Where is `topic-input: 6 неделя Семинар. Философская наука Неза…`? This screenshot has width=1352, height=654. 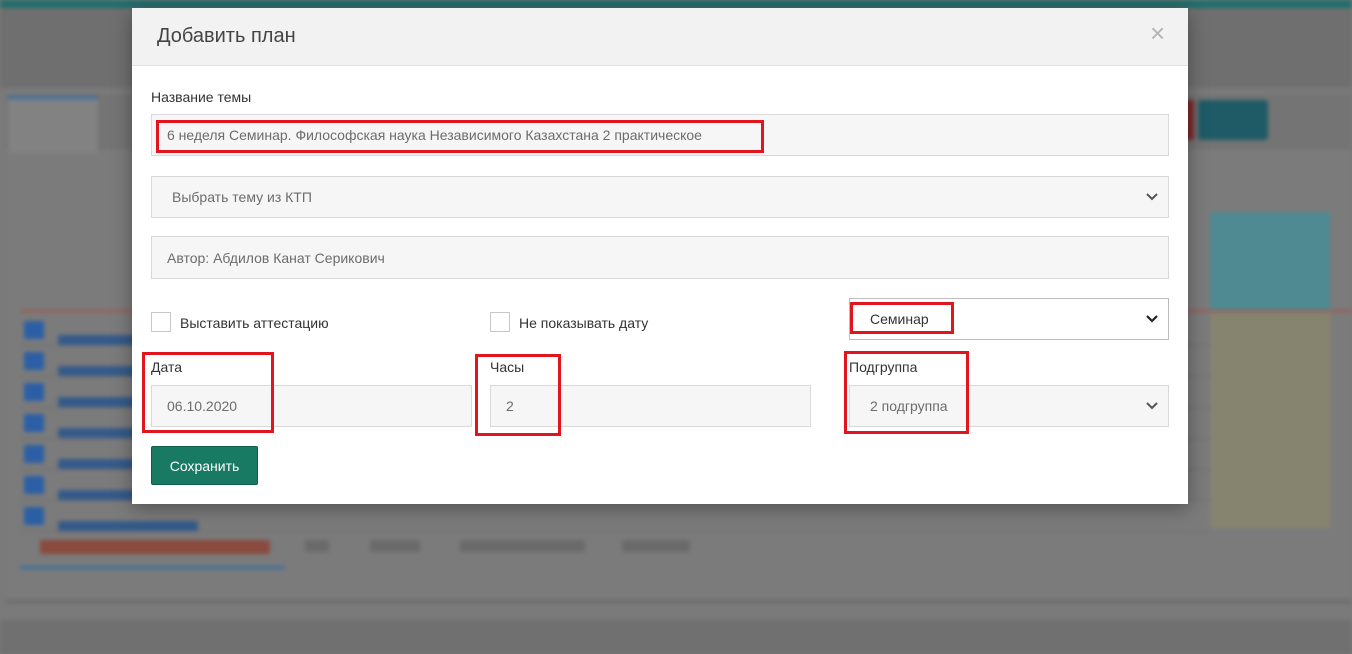 topic-input: 6 неделя Семинар. Философская наука Неза… is located at coordinates (660, 135).